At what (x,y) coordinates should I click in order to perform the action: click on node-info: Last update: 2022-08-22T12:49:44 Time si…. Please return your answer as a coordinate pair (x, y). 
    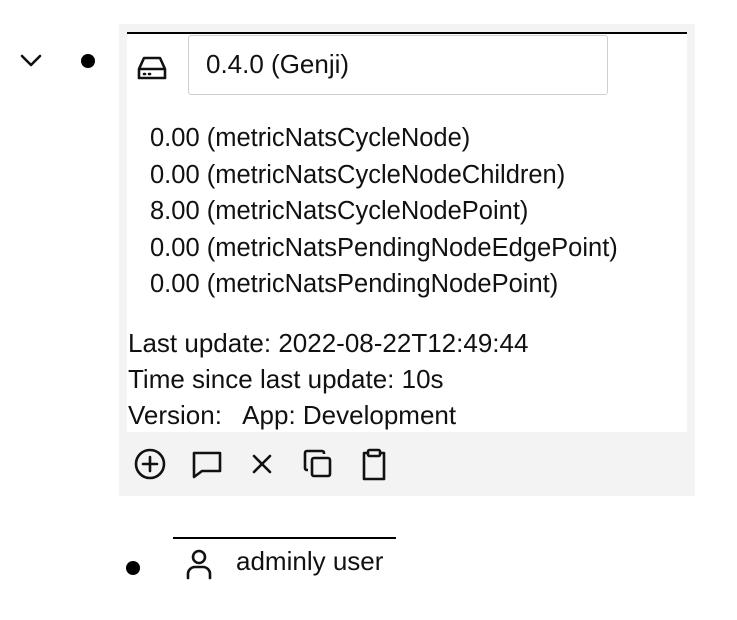
    Looking at the image, I should click on (328, 379).